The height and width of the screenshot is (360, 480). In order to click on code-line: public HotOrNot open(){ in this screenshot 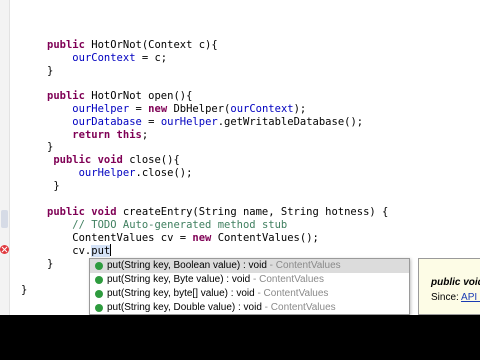, I will do `click(119, 96)`.